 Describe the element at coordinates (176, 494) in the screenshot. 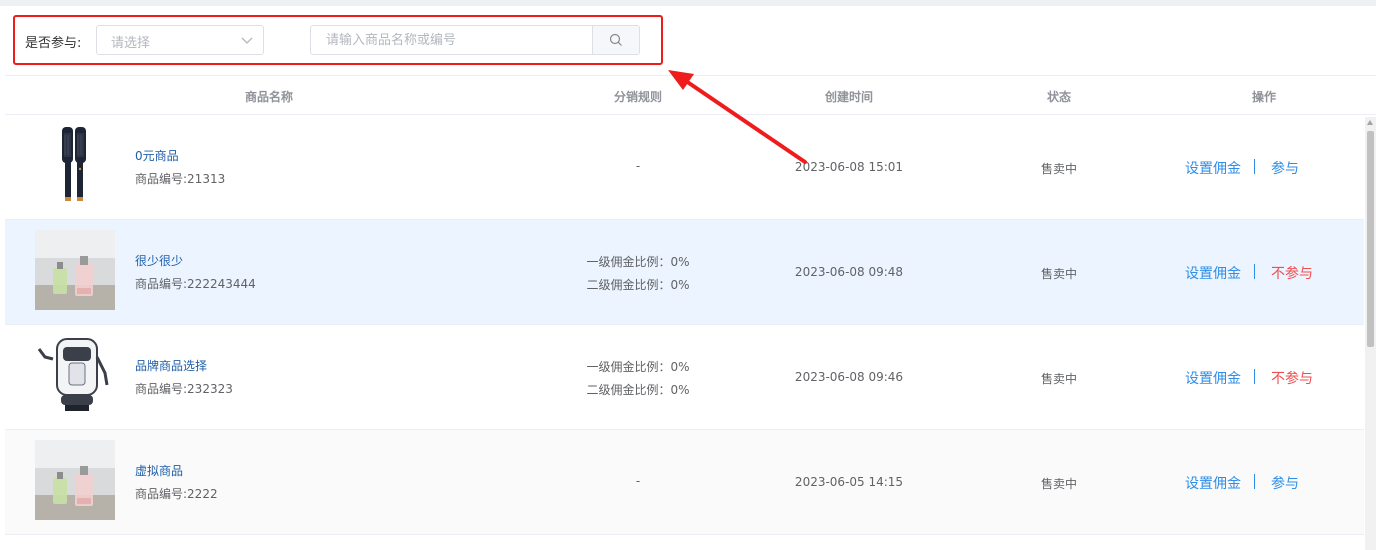

I see `product-code: 商品编号:2222` at that location.